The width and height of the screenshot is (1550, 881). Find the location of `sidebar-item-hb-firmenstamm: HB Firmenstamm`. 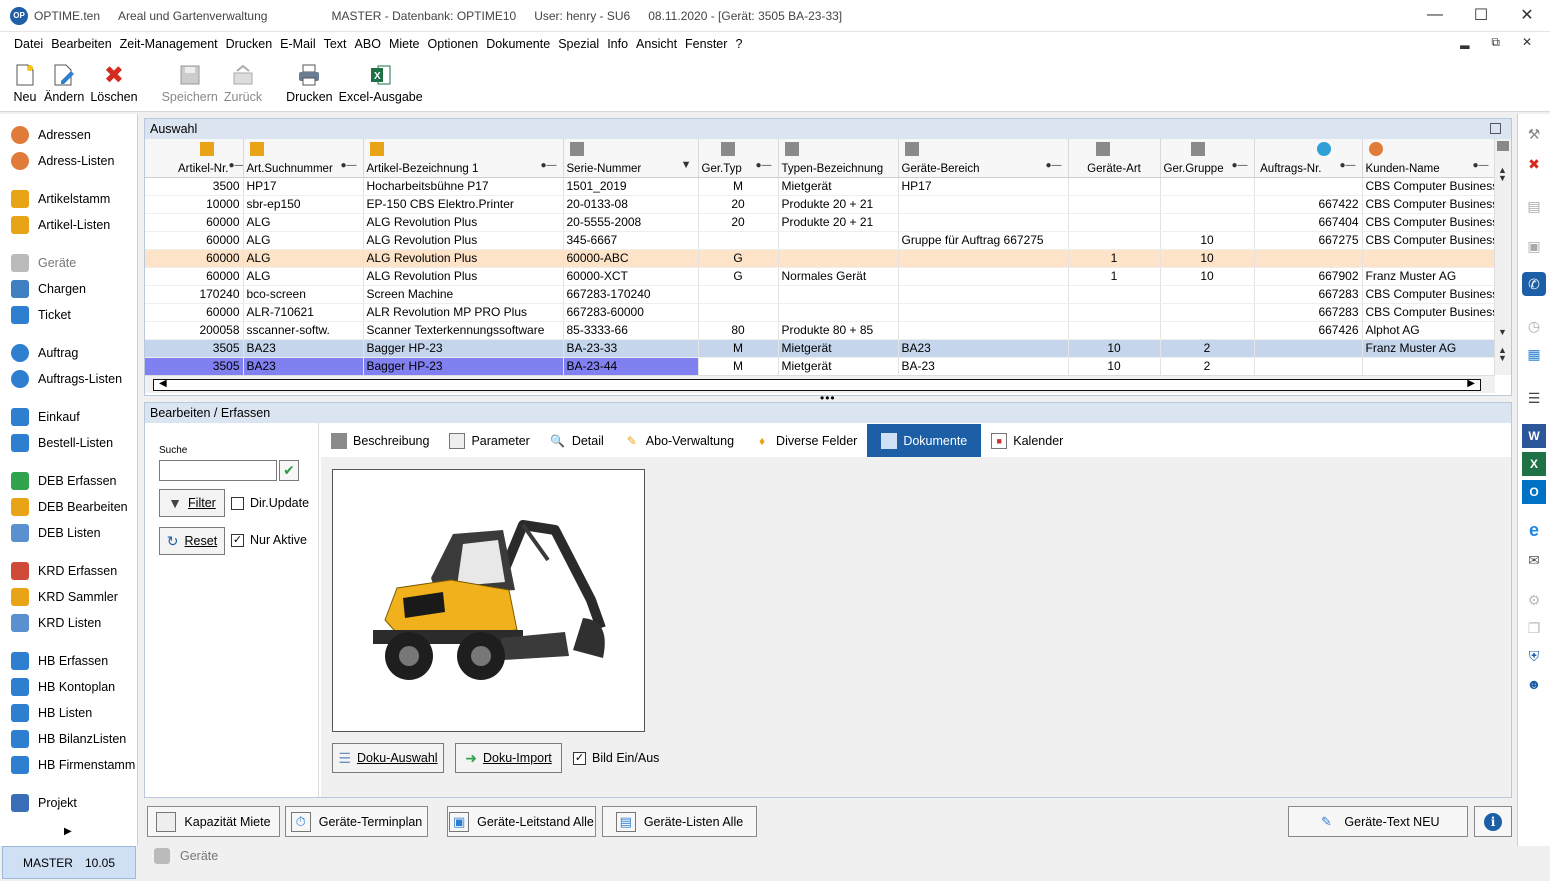

sidebar-item-hb-firmenstamm: HB Firmenstamm is located at coordinates (71, 765).